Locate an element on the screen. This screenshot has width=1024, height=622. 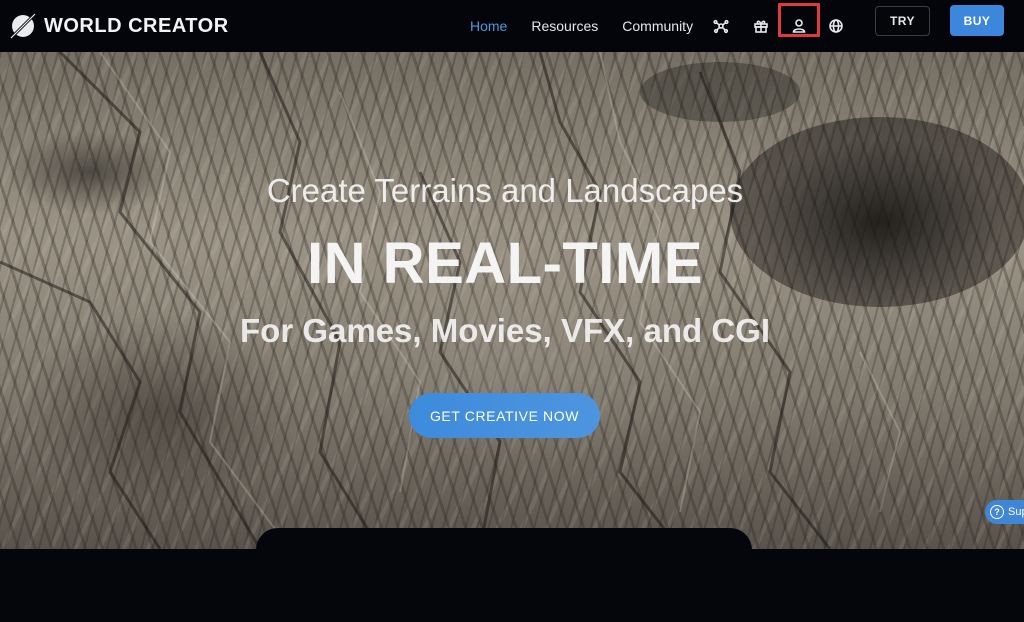
support-button: ? Sup is located at coordinates (1004, 512).